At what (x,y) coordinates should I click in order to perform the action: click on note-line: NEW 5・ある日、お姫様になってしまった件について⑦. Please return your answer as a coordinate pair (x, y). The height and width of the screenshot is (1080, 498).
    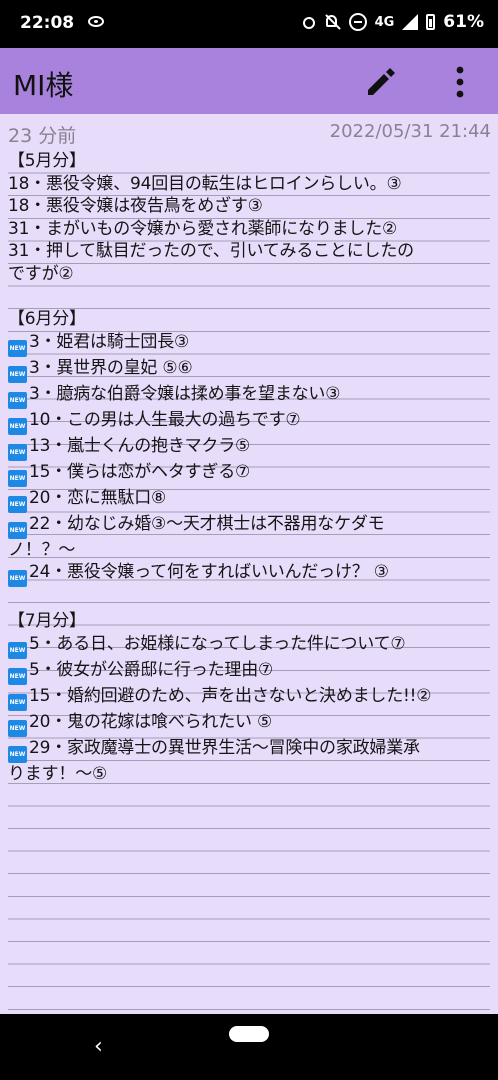
    Looking at the image, I should click on (249, 646).